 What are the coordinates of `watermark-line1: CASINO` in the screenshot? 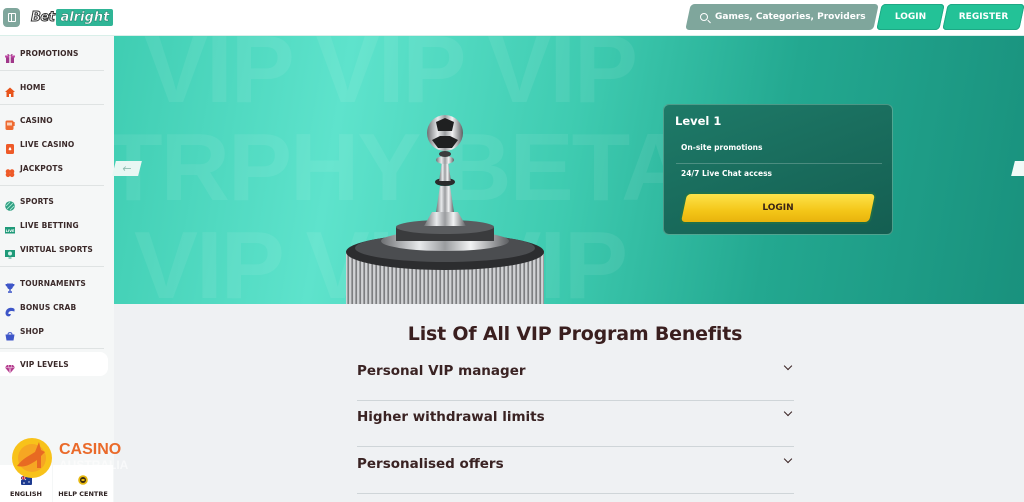 It's located at (90, 449).